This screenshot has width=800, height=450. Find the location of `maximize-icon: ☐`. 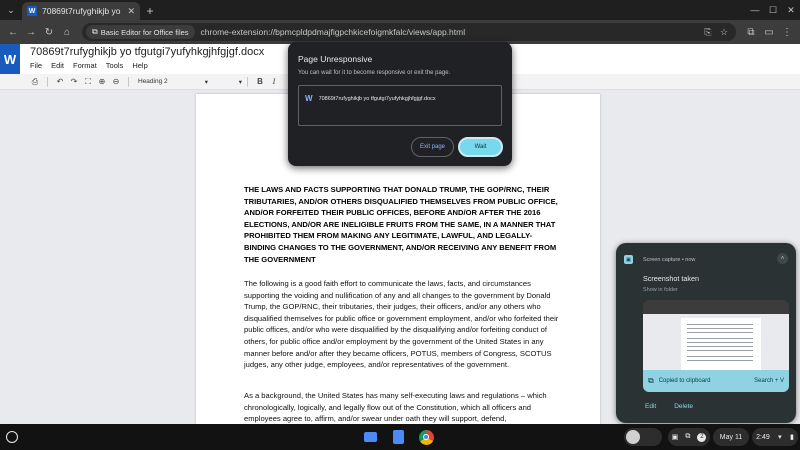

maximize-icon: ☐ is located at coordinates (773, 10).